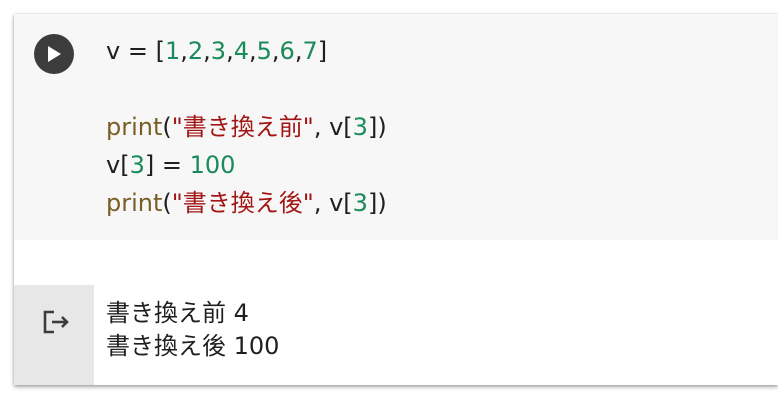 This screenshot has height=408, width=778. I want to click on output-line: 書き換え前 4, so click(177, 313).